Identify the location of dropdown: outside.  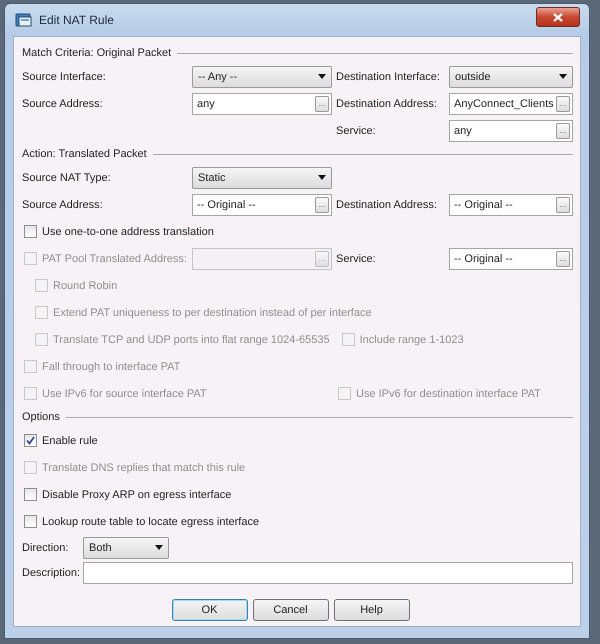
(511, 77).